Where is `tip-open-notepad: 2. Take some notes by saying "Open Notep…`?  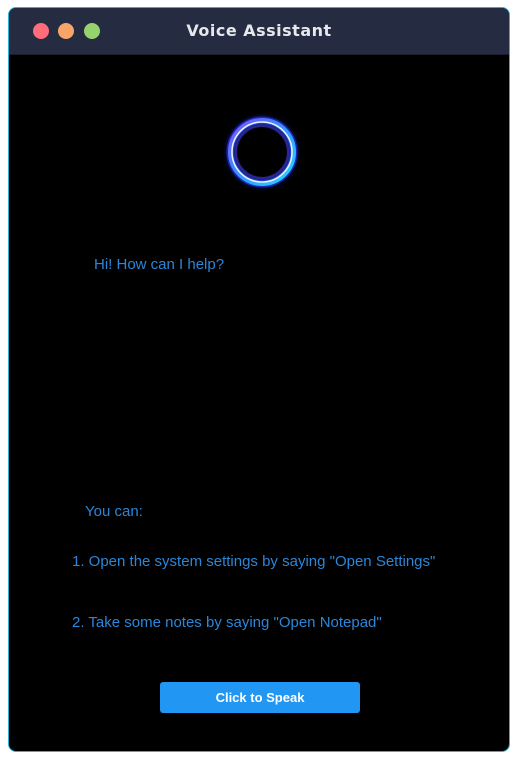 tip-open-notepad: 2. Take some notes by saying "Open Notep… is located at coordinates (227, 622).